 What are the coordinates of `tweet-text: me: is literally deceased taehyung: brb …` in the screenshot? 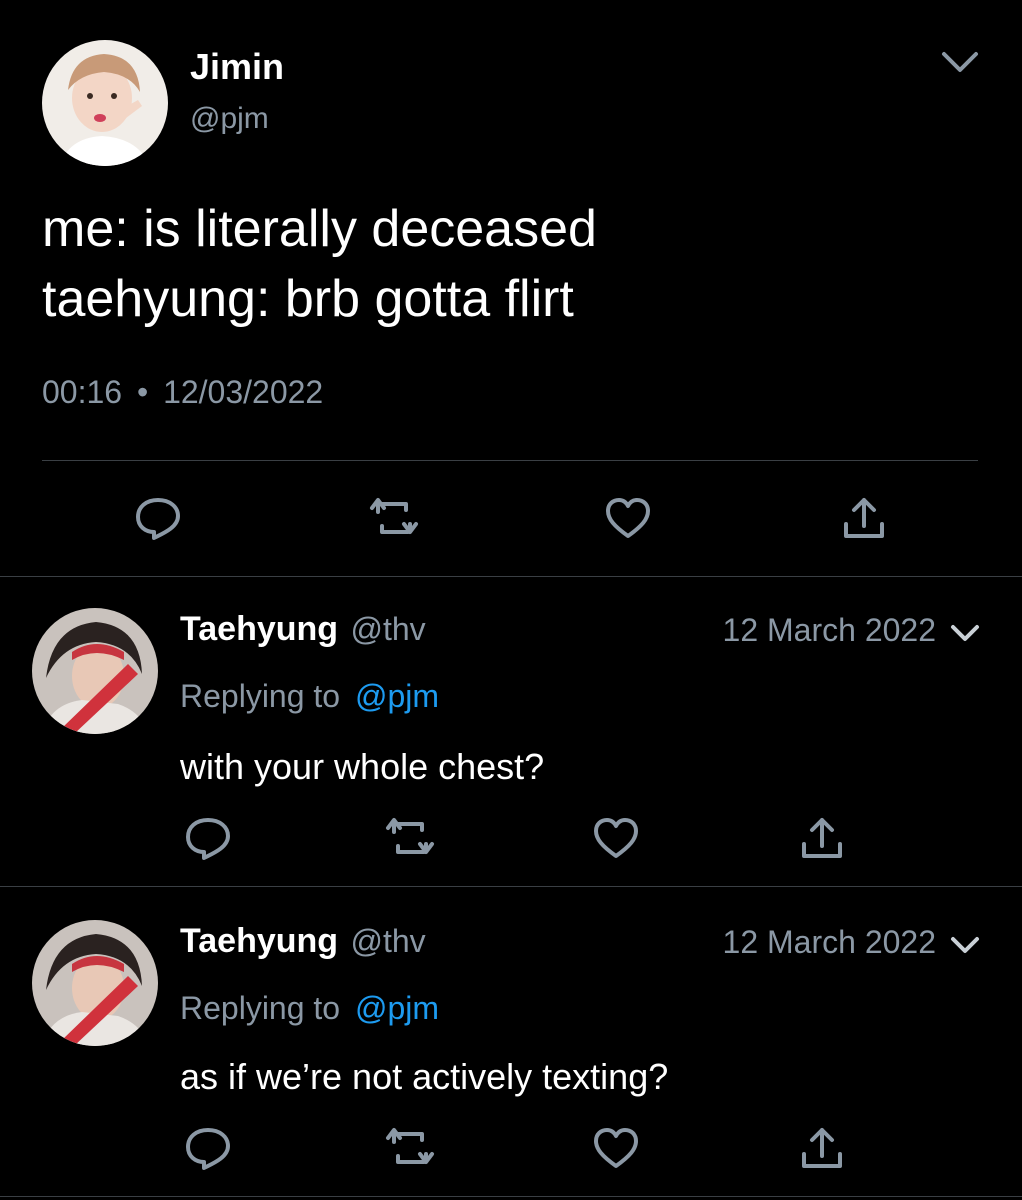 It's located at (319, 264).